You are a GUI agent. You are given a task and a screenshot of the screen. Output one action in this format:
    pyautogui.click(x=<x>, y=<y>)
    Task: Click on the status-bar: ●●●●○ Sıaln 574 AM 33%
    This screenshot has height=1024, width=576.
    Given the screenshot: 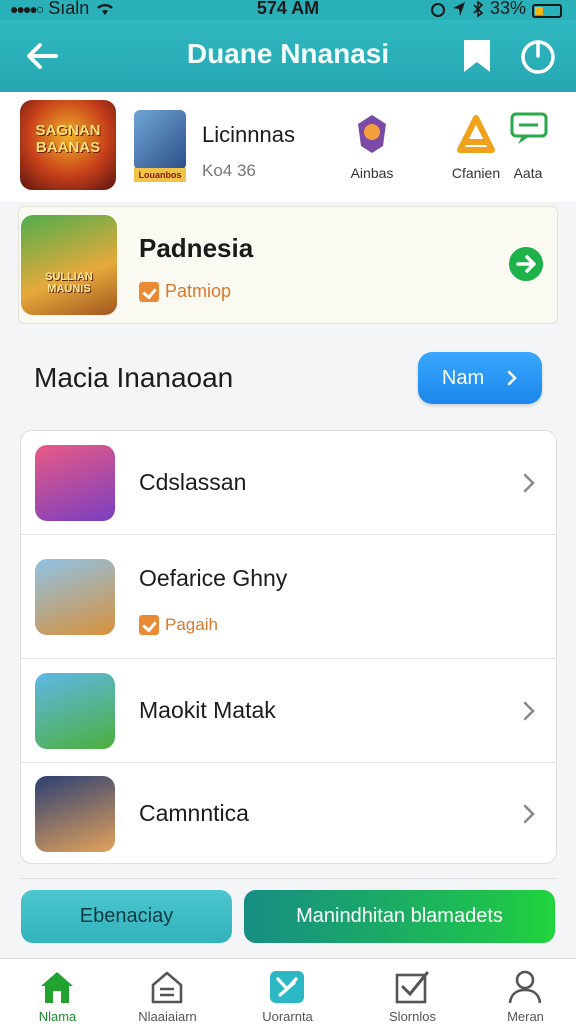 What is the action you would take?
    pyautogui.click(x=288, y=10)
    